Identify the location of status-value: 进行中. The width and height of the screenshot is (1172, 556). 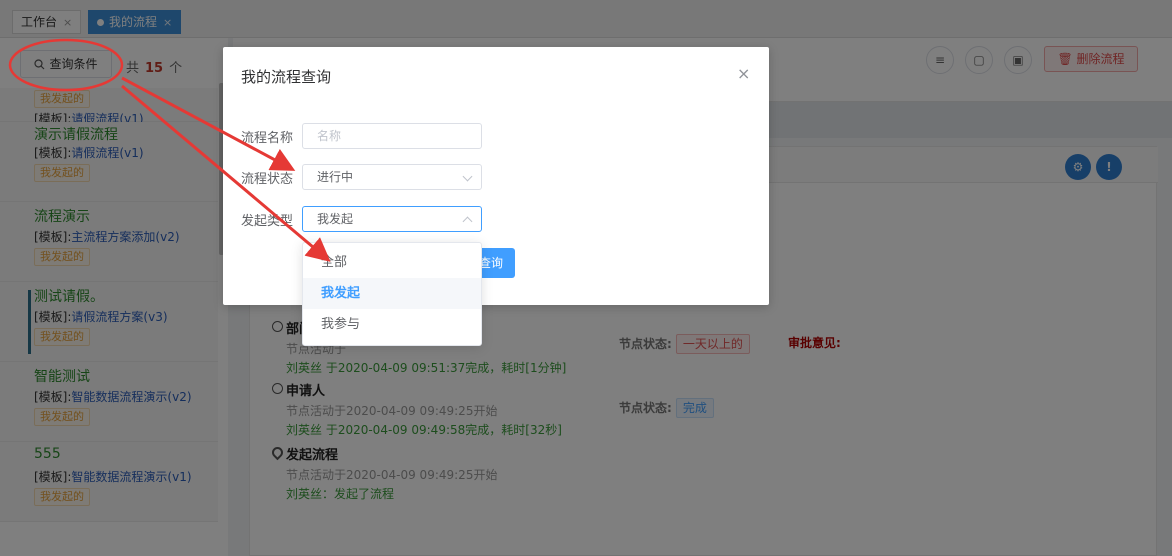
(335, 177).